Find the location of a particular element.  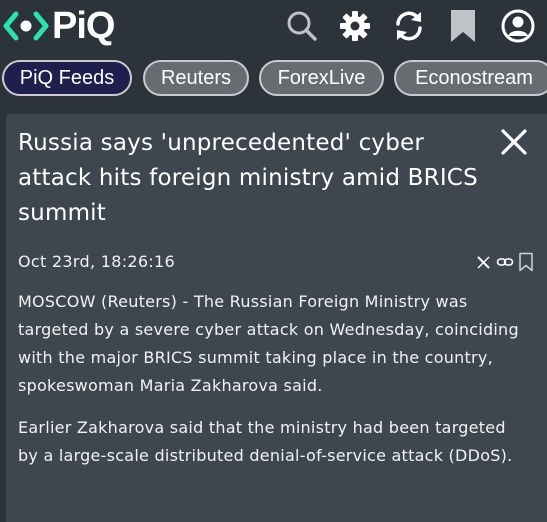

close-icon is located at coordinates (514, 142).